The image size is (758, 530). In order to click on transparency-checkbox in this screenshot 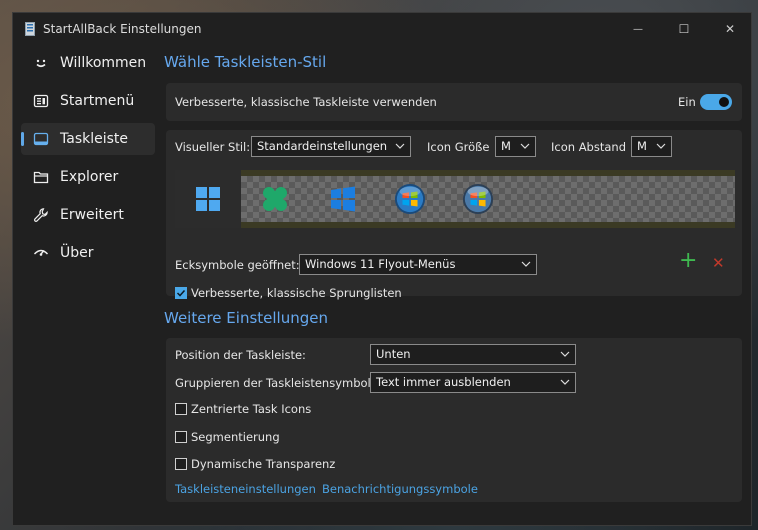, I will do `click(181, 464)`.